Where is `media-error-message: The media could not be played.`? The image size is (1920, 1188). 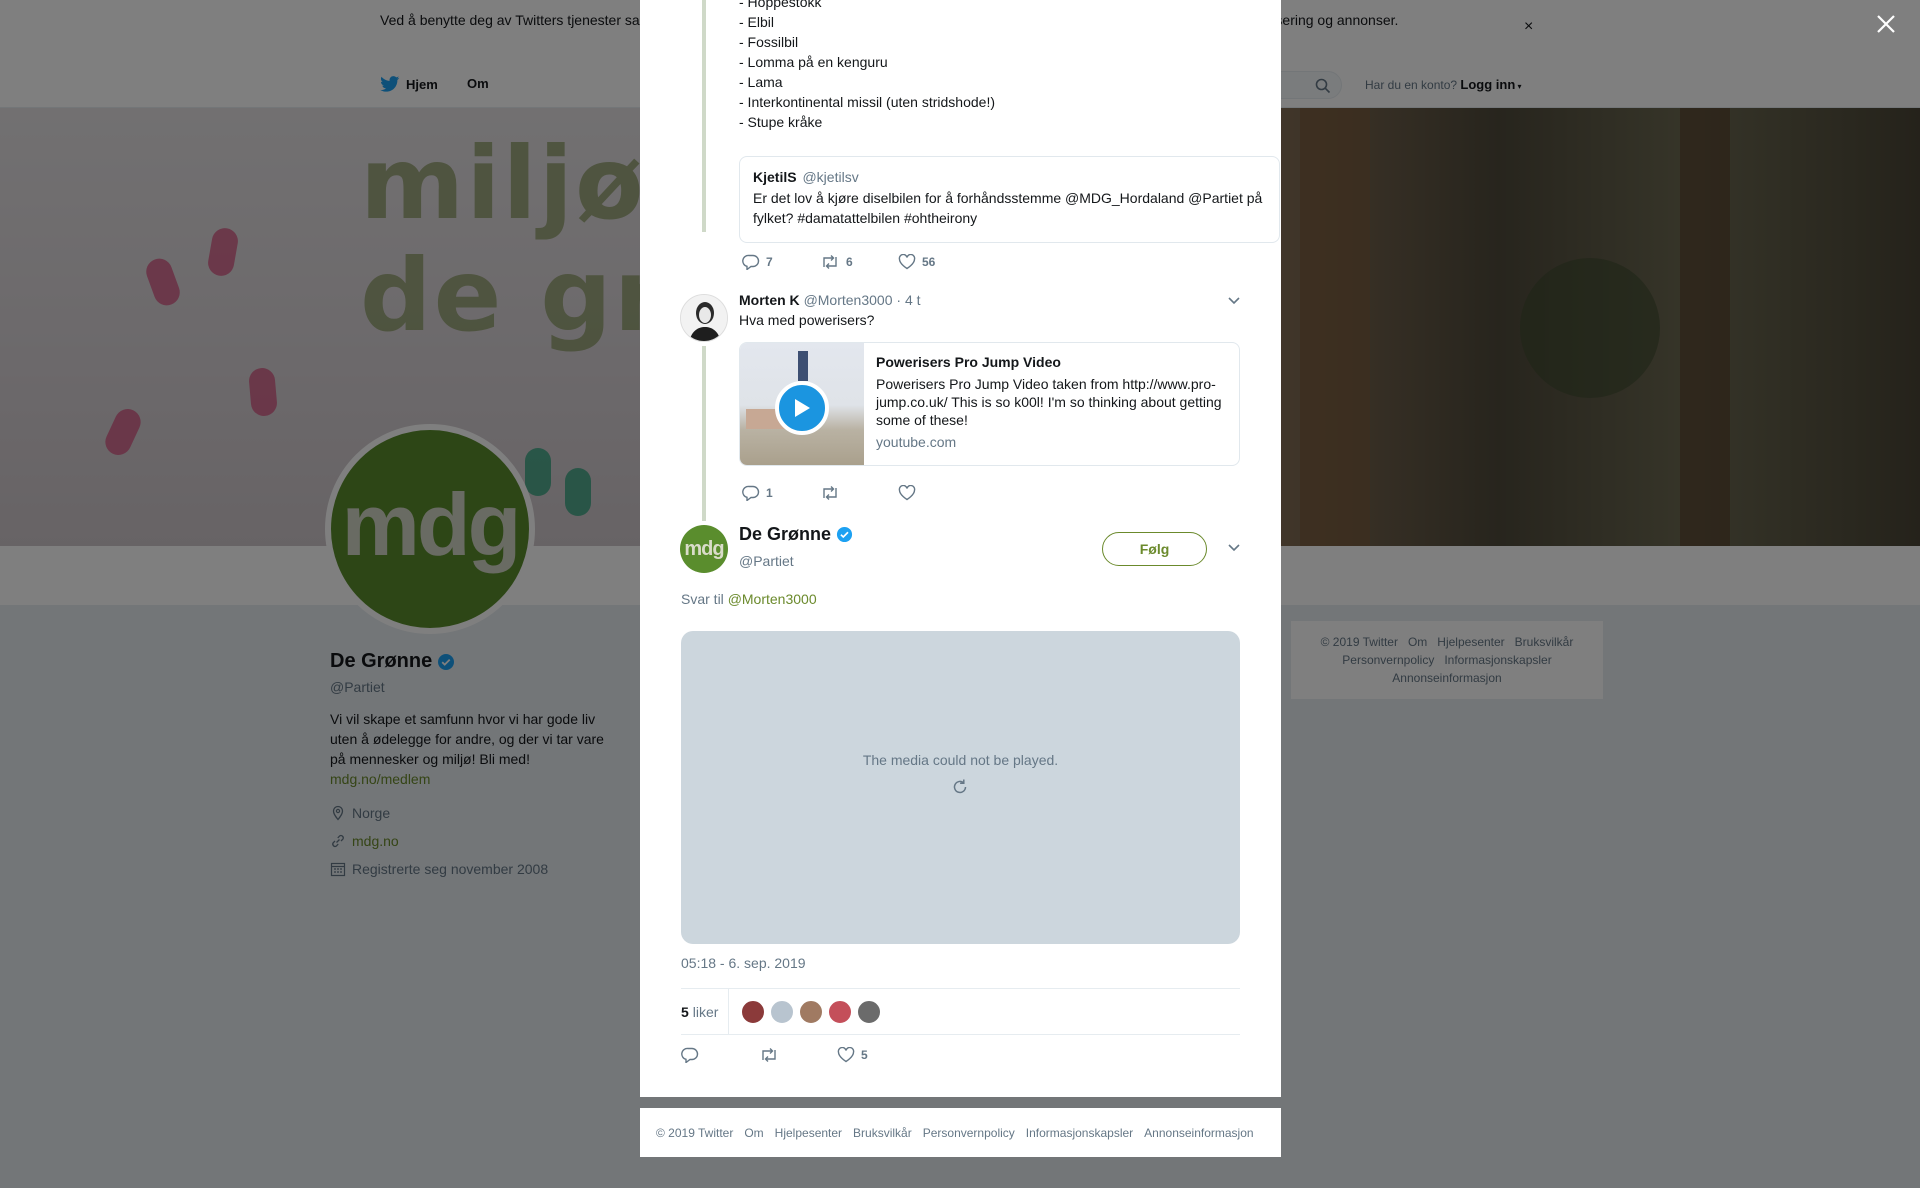 media-error-message: The media could not be played. is located at coordinates (960, 760).